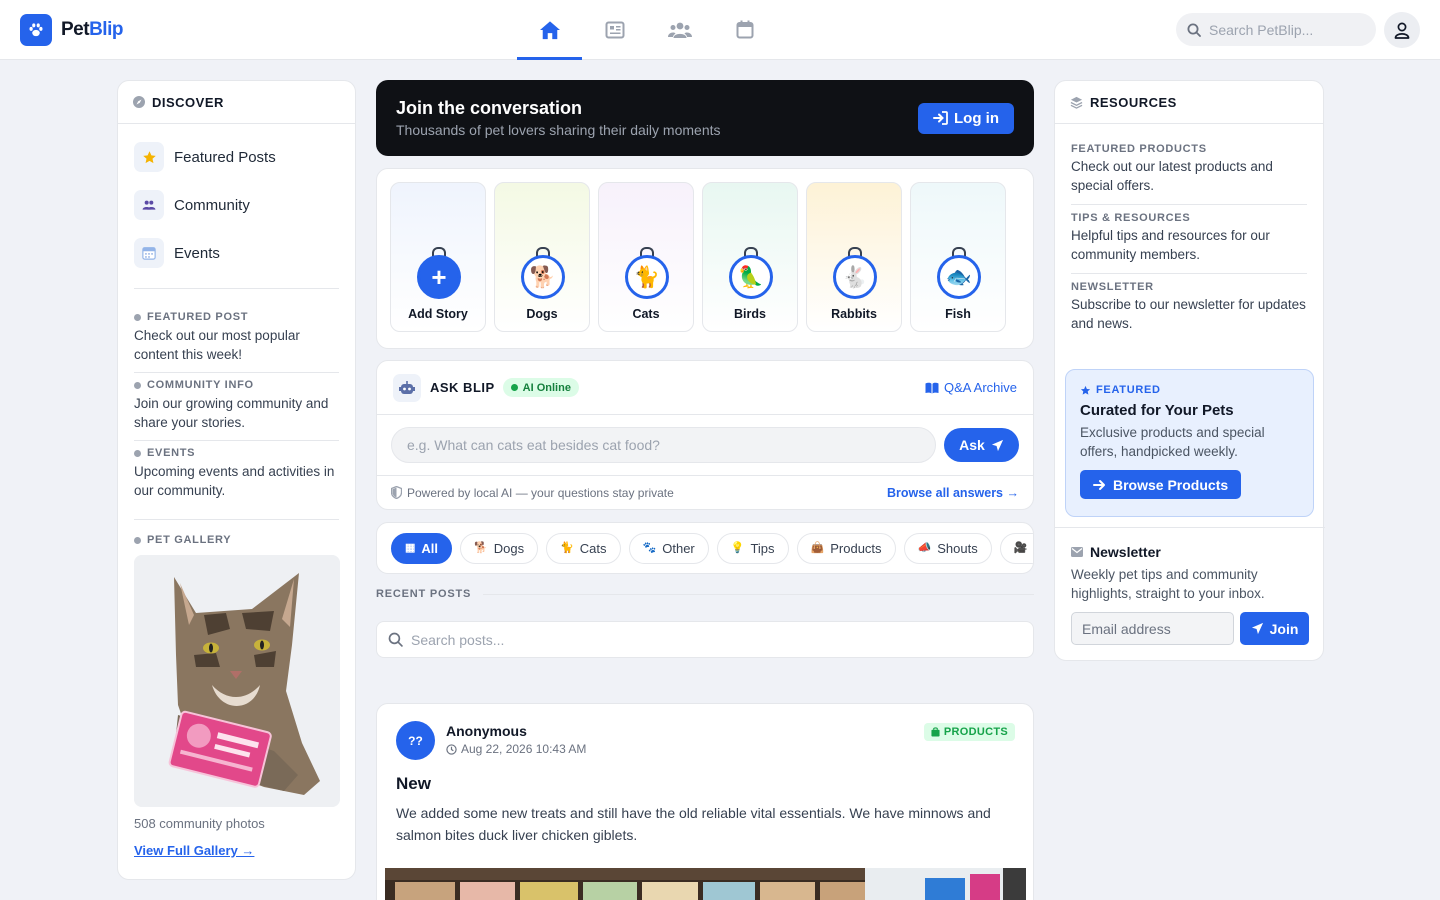 The height and width of the screenshot is (900, 1440). I want to click on story-rabbits: 🐇 Rabbits, so click(854, 257).